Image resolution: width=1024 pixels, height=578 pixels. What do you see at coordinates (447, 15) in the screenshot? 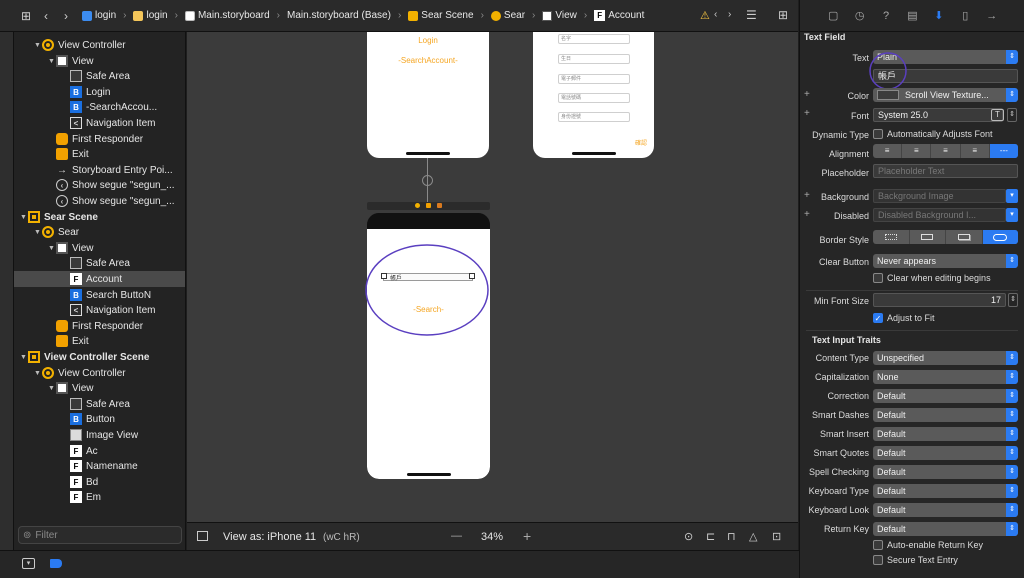
I see `breadcrumb-item-scene: Sear Scene` at bounding box center [447, 15].